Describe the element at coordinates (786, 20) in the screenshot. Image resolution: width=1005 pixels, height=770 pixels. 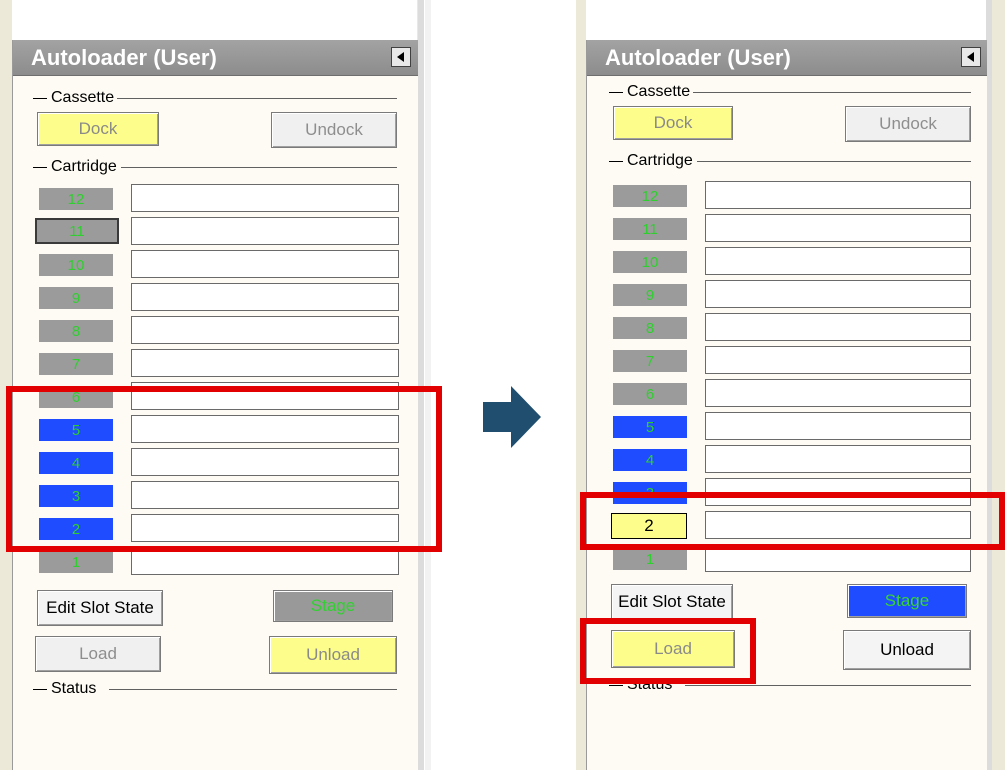
I see `right-top-frame` at that location.